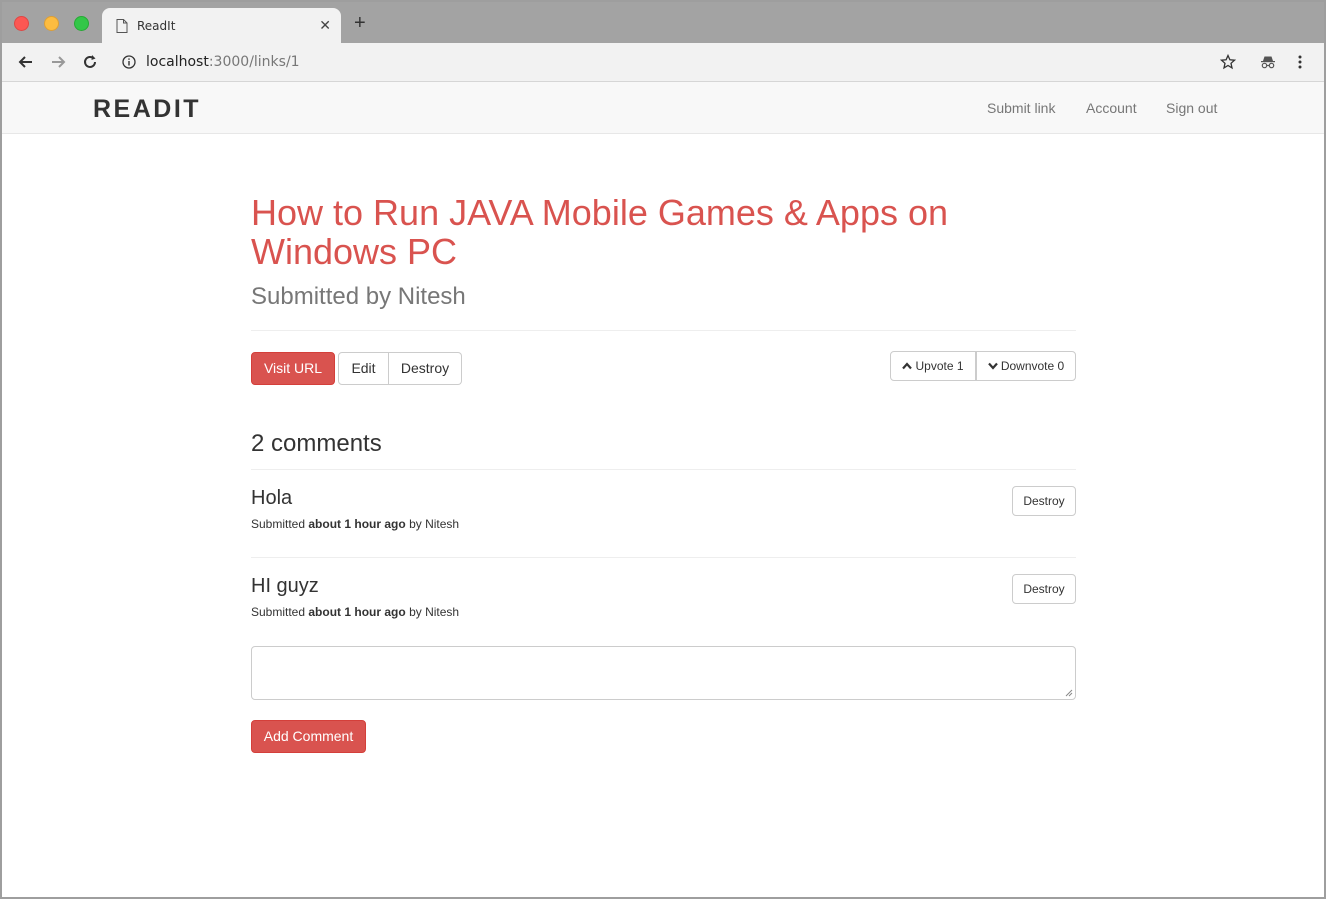 Image resolution: width=1326 pixels, height=899 pixels. What do you see at coordinates (325, 25) in the screenshot?
I see `tab-close-icon: ✕` at bounding box center [325, 25].